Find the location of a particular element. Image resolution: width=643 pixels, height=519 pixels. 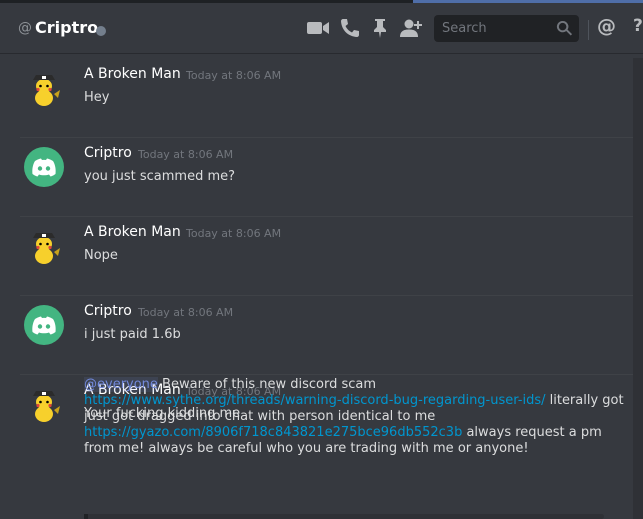

message-text: Nope is located at coordinates (101, 255).